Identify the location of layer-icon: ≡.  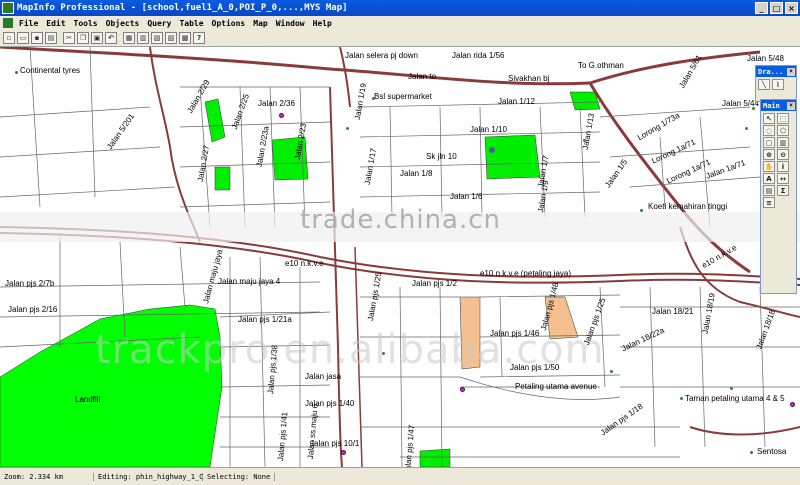
(769, 202).